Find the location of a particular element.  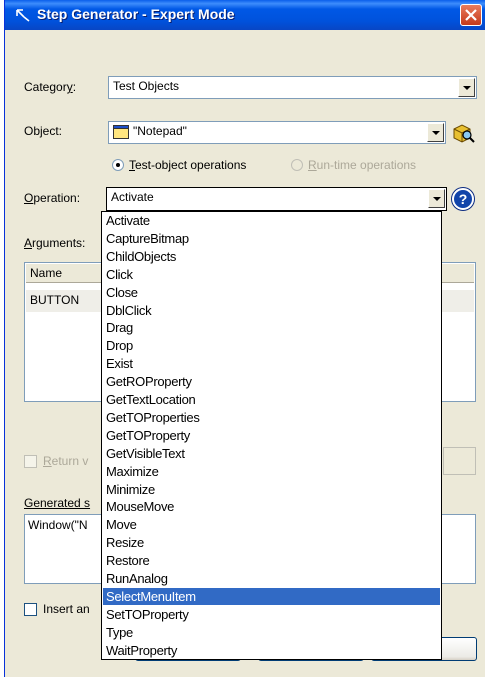

category-select: Test Objects is located at coordinates (292, 87).